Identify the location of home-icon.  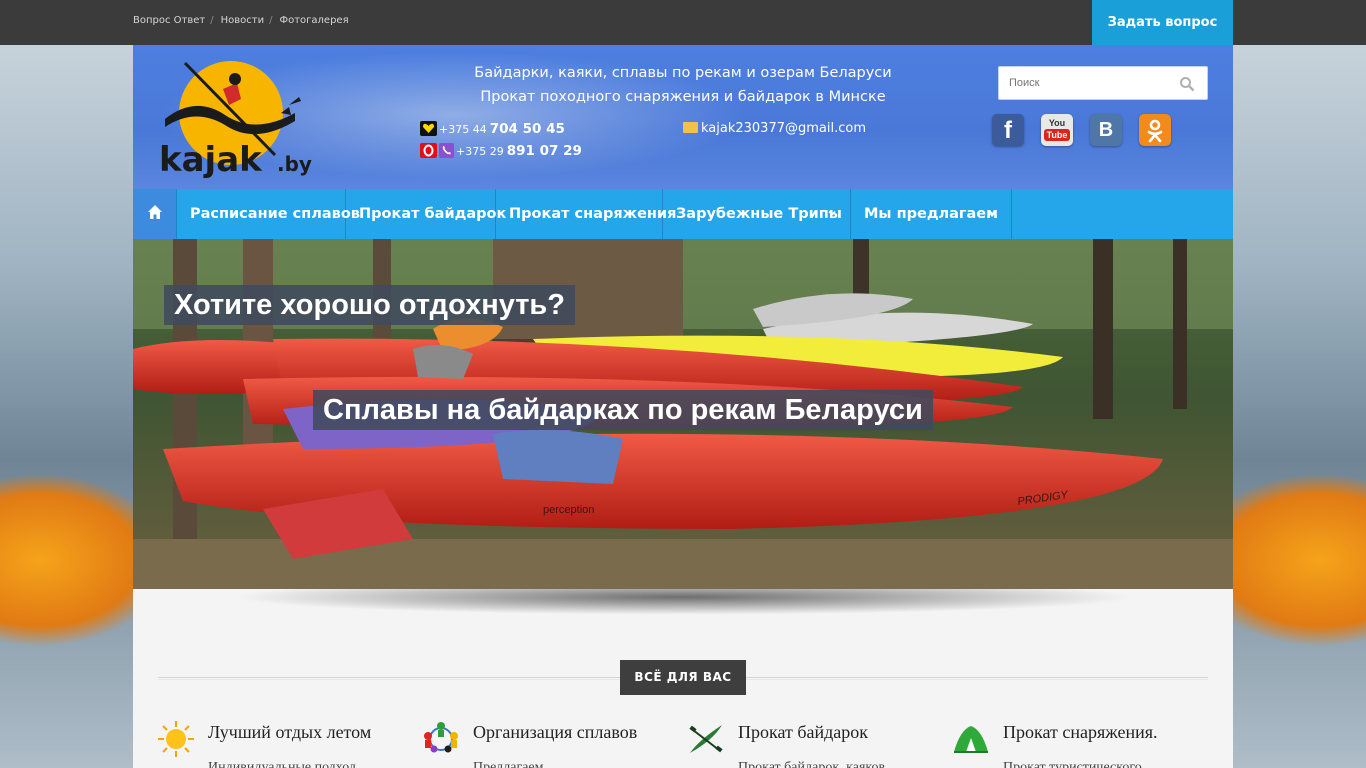
(154, 212).